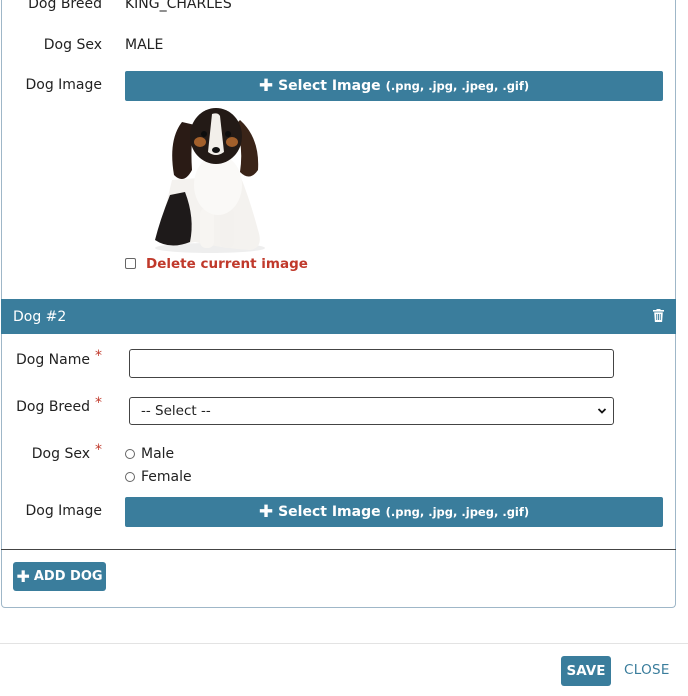 The image size is (688, 696). Describe the element at coordinates (157, 454) in the screenshot. I see `sex-option-male: Male` at that location.